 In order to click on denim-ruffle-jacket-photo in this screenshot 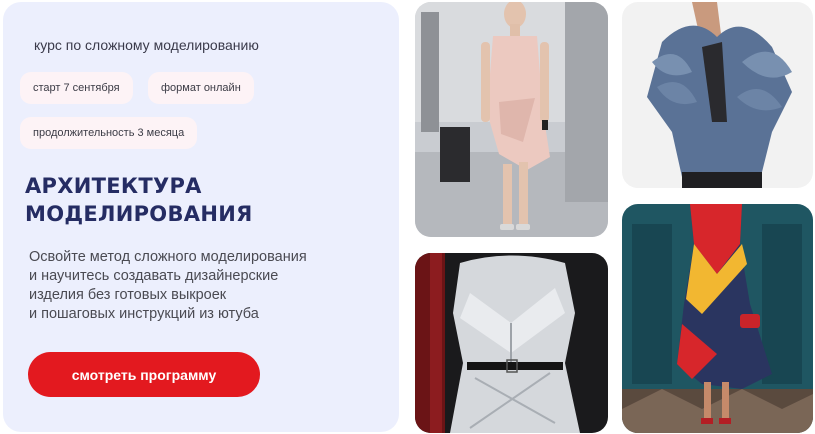, I will do `click(717, 95)`.